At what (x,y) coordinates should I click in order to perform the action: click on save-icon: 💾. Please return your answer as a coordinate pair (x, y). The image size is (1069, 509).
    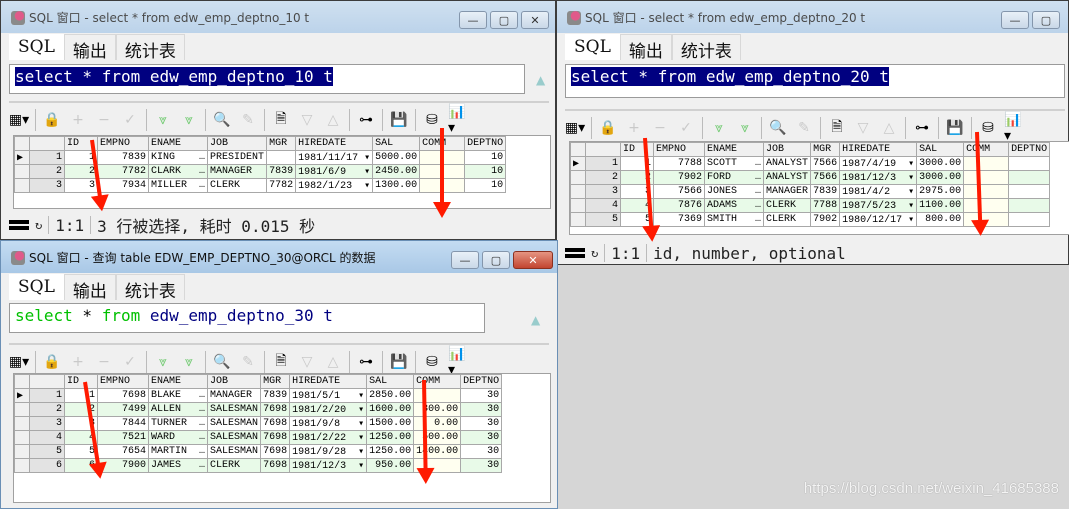
    Looking at the image, I should click on (955, 128).